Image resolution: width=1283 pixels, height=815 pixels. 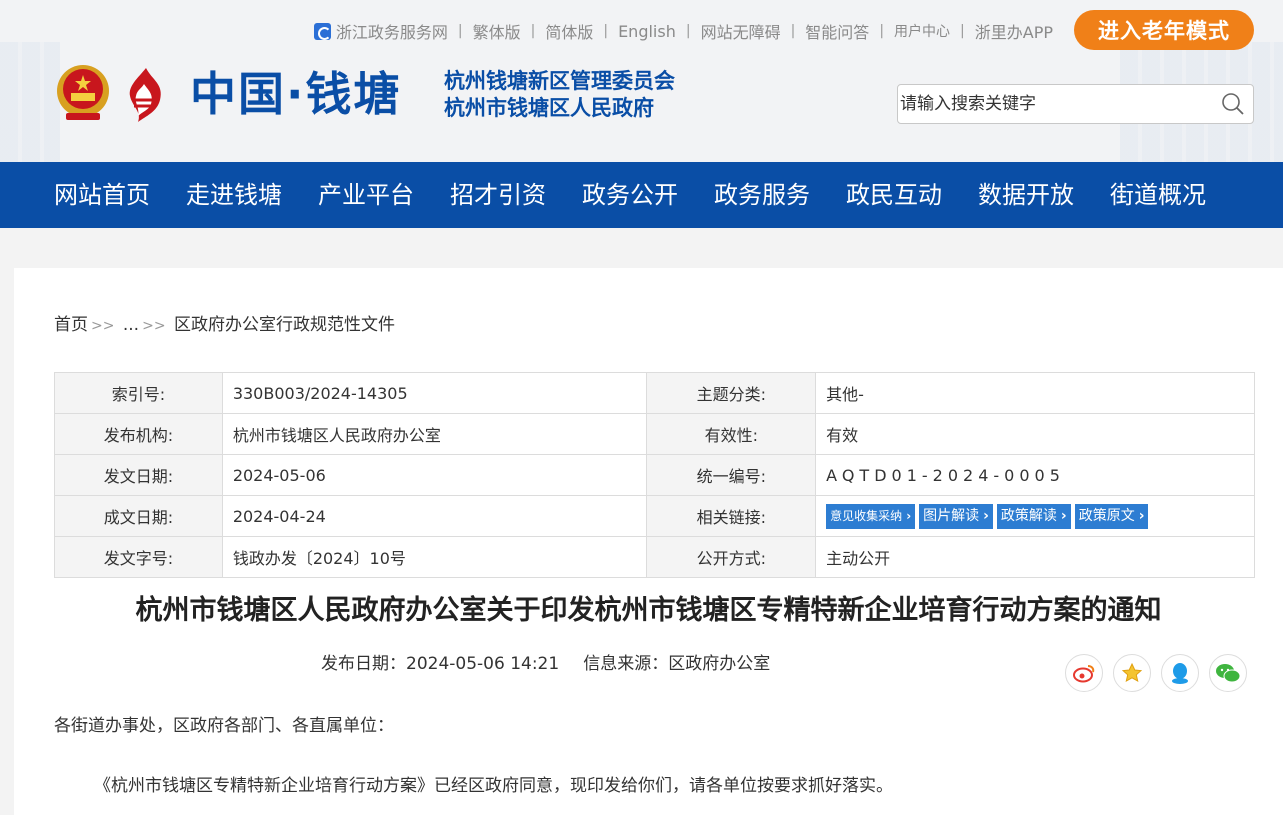 What do you see at coordinates (1026, 195) in the screenshot?
I see `nav-item-open-data: 数据开放` at bounding box center [1026, 195].